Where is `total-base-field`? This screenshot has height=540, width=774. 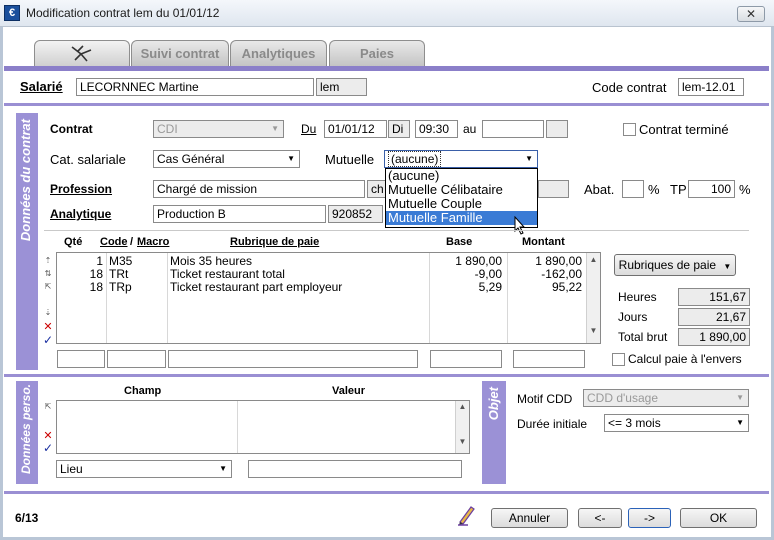
total-base-field is located at coordinates (466, 359).